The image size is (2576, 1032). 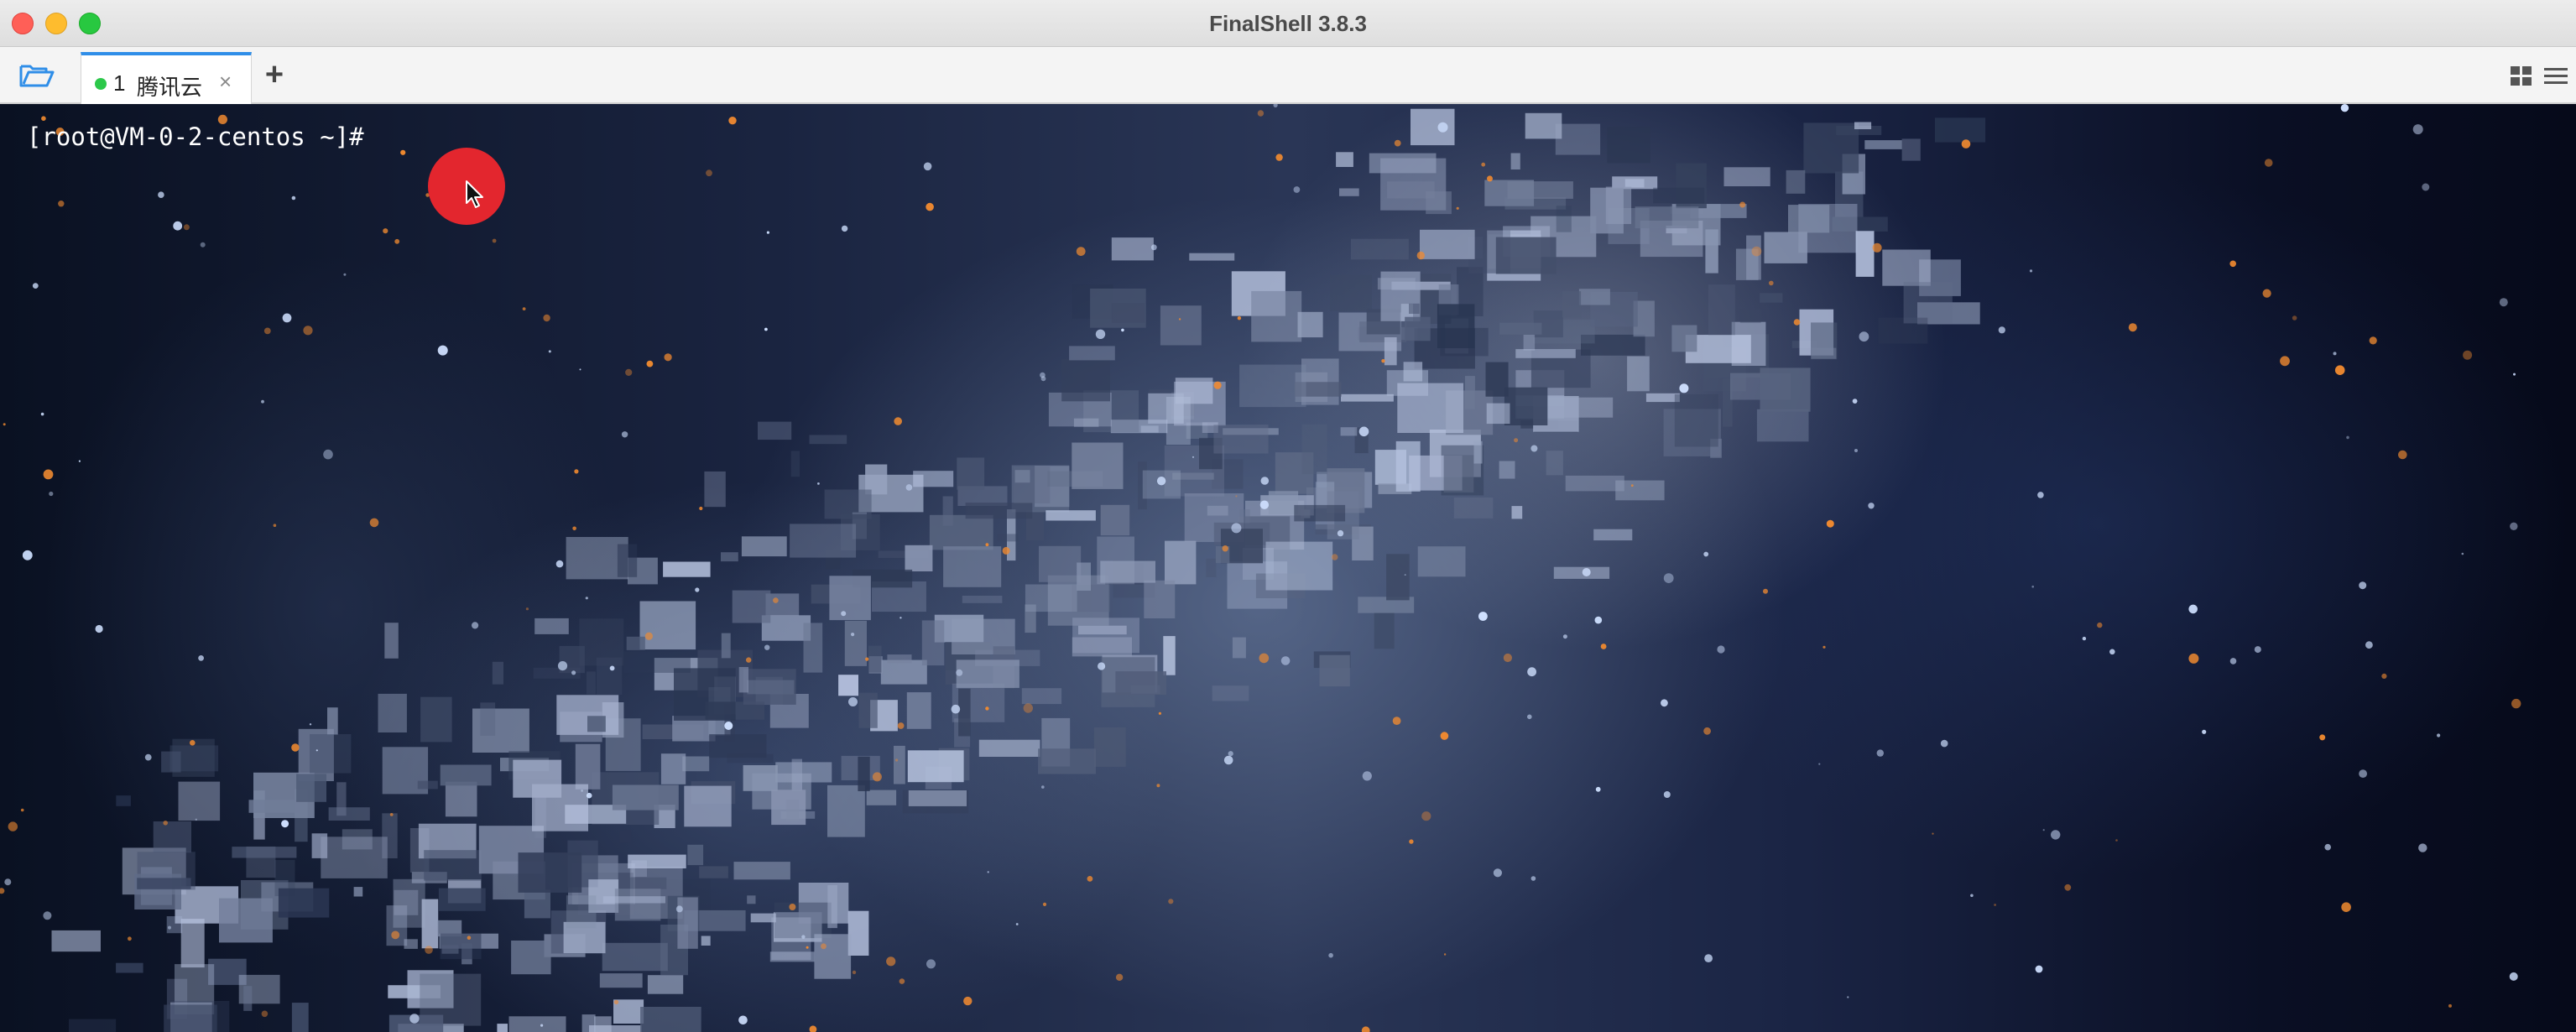 I want to click on grid-view-button, so click(x=2521, y=76).